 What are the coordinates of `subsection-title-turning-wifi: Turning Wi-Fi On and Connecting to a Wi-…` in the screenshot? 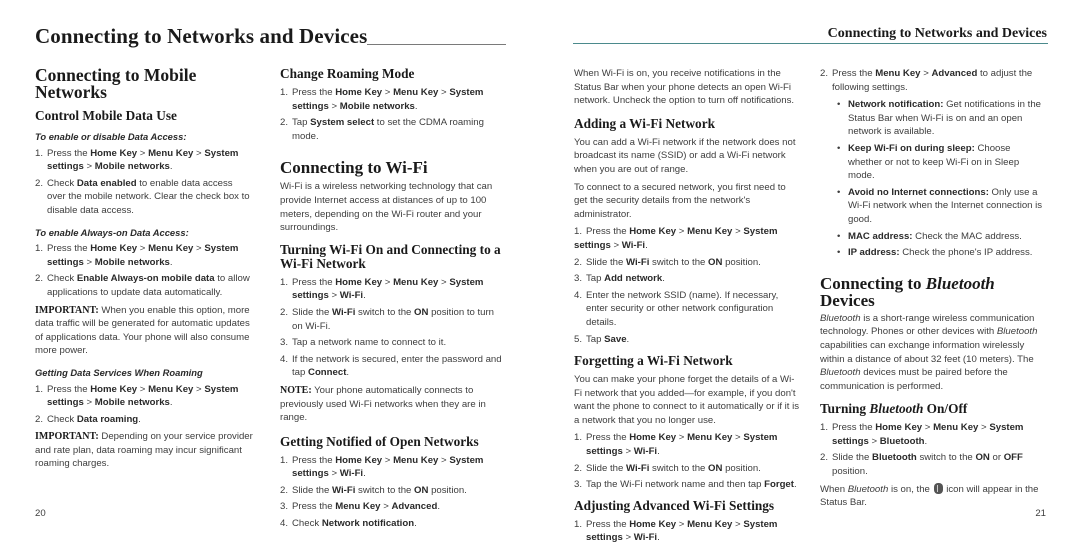 It's located at (390, 256).